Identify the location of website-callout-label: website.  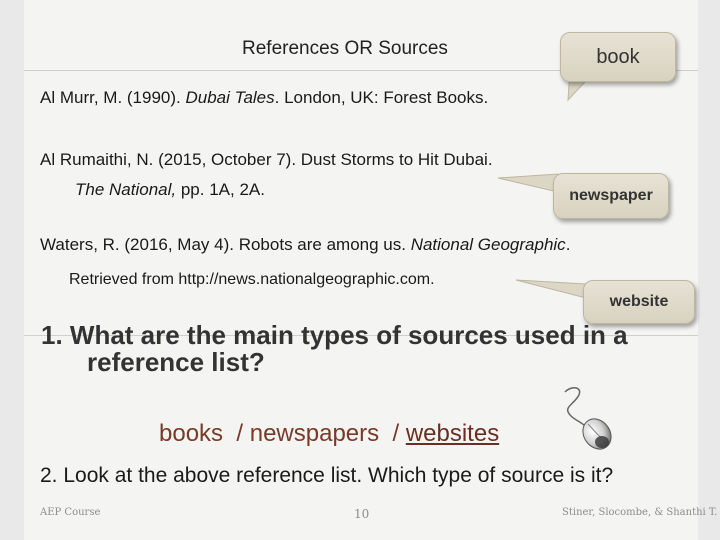
(639, 301).